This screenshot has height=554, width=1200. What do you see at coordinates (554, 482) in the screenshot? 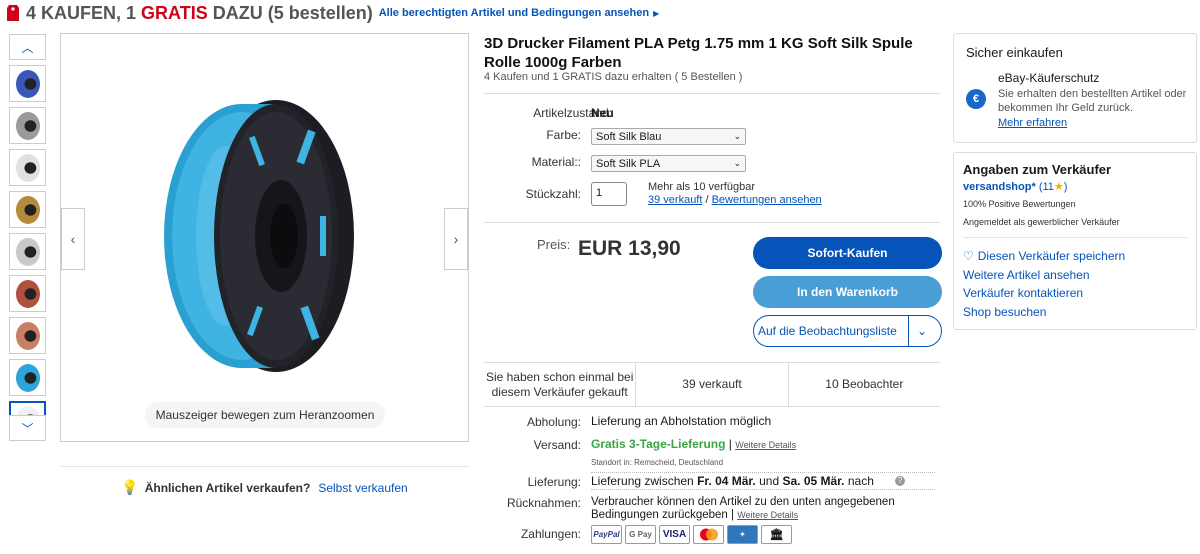
I see `delivery-label: Lieferung:` at bounding box center [554, 482].